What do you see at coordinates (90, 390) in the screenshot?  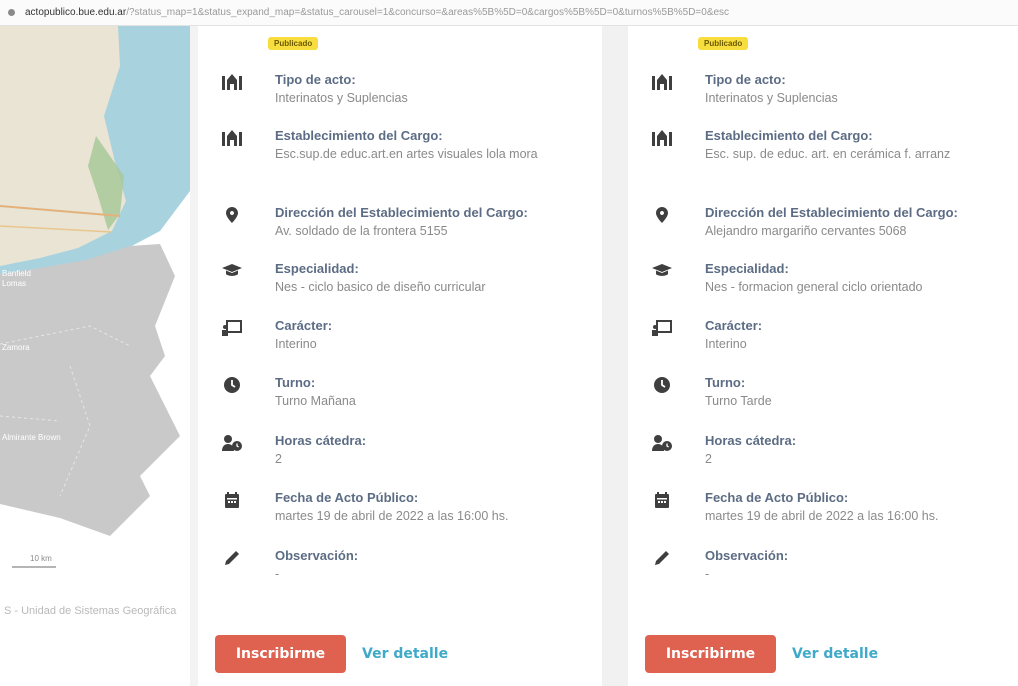 I see `region-polygon` at bounding box center [90, 390].